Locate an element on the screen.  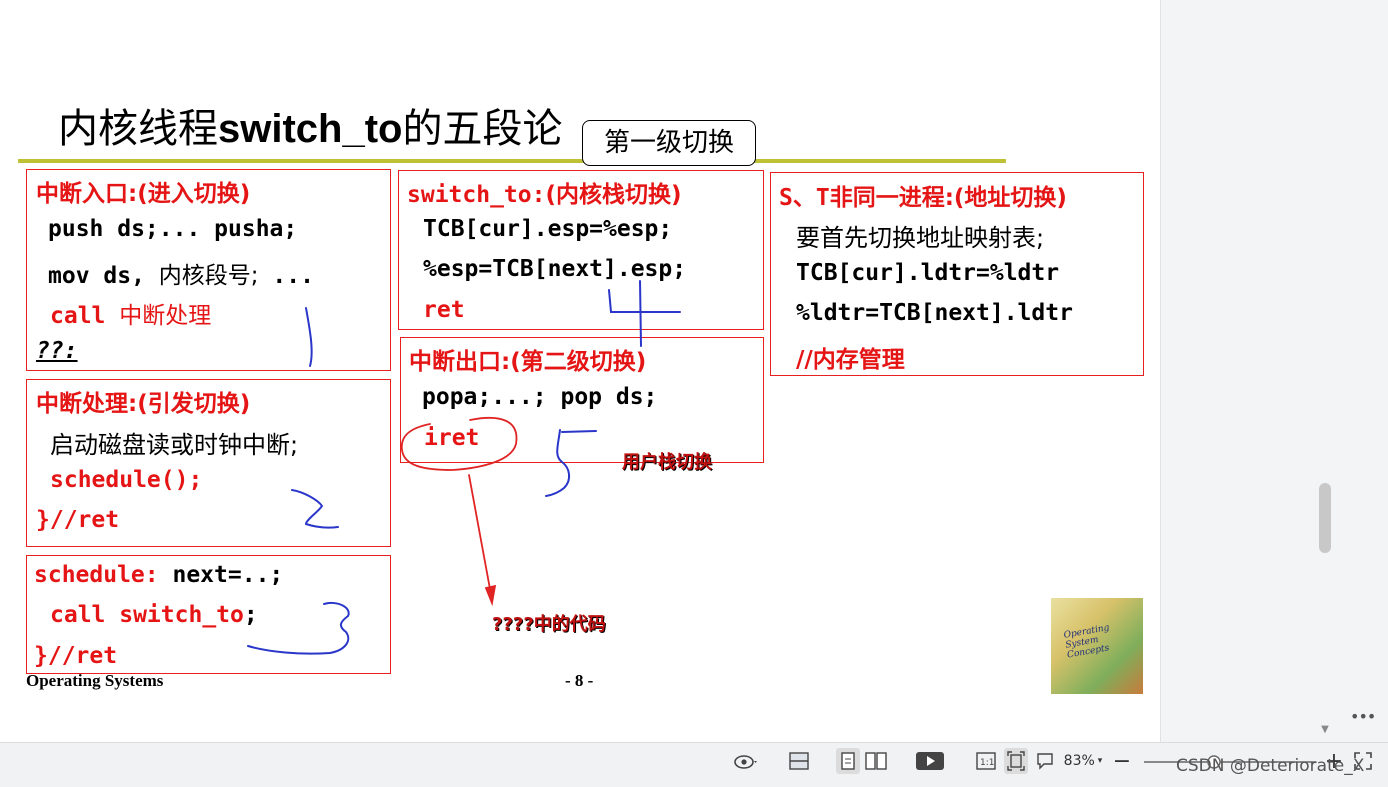
box3-line3: }//ret is located at coordinates (76, 656).